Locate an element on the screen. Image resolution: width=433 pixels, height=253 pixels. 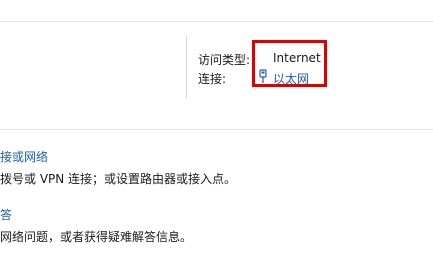
top-divider is located at coordinates (216, 21).